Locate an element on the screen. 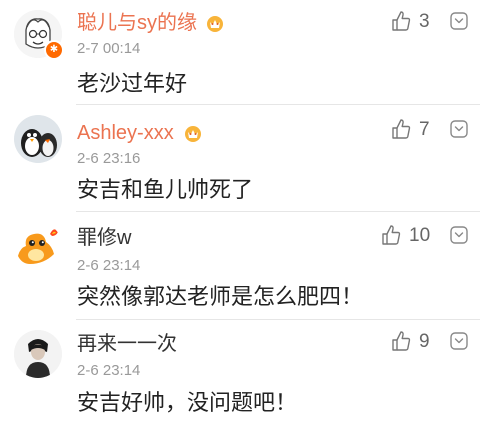  charmander-avatar-icon is located at coordinates (38, 246).